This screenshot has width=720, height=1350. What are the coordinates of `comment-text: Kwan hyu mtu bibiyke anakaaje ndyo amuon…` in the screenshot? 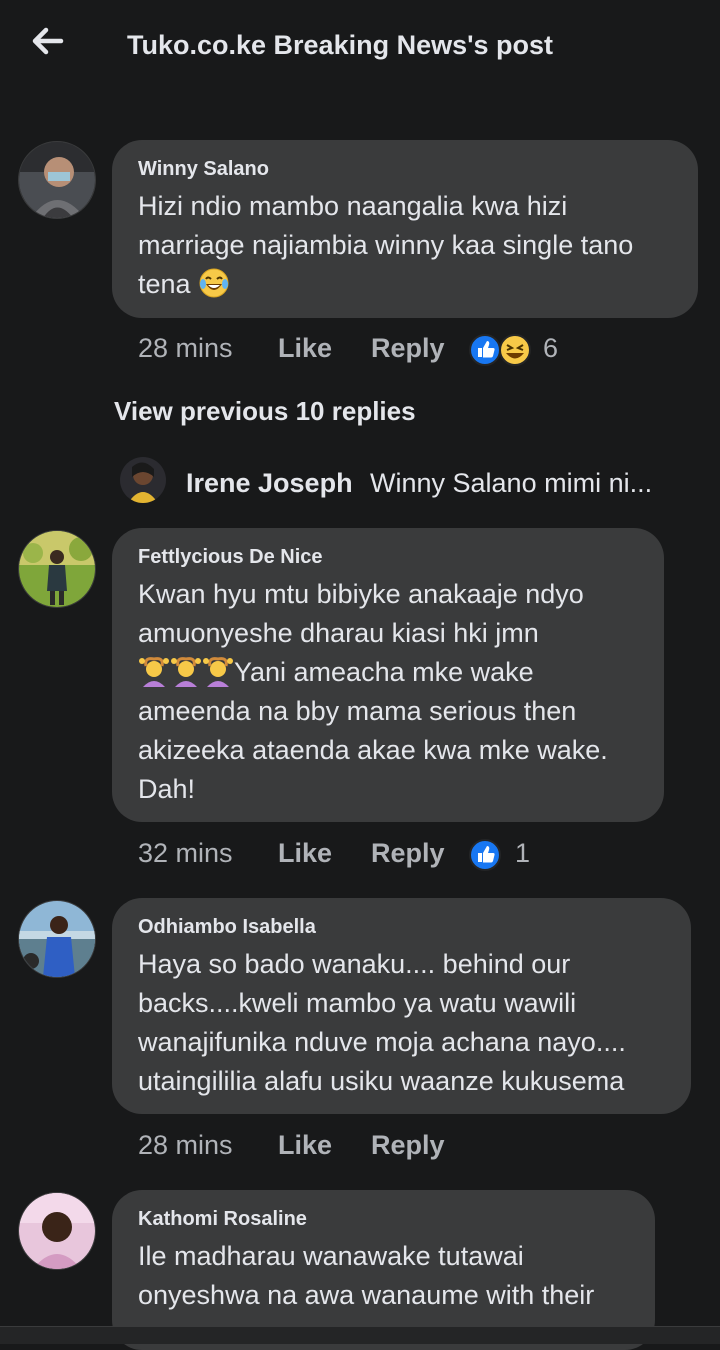 It's located at (388, 692).